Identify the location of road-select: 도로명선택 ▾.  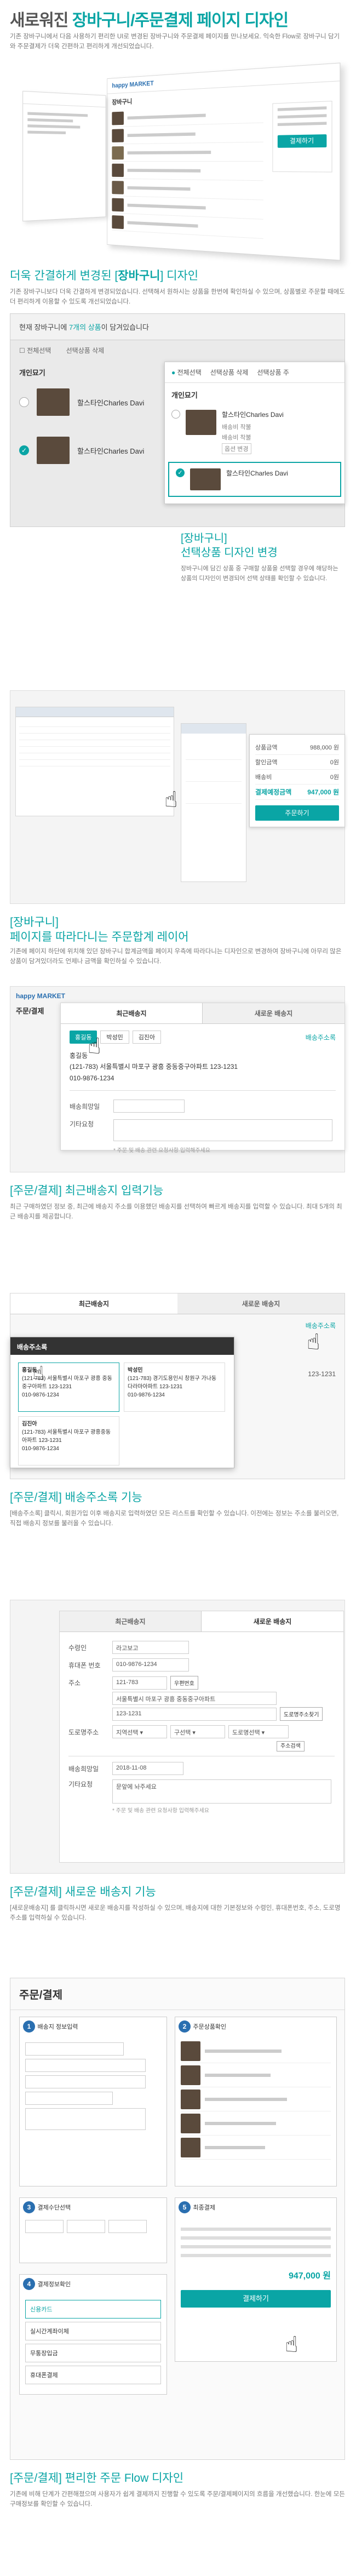
(258, 1731).